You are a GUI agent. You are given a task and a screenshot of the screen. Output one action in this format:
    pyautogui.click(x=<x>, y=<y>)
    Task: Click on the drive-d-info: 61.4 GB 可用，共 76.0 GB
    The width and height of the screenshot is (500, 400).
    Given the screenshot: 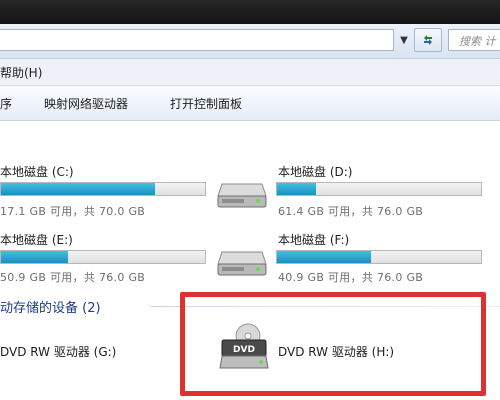 What is the action you would take?
    pyautogui.click(x=351, y=211)
    